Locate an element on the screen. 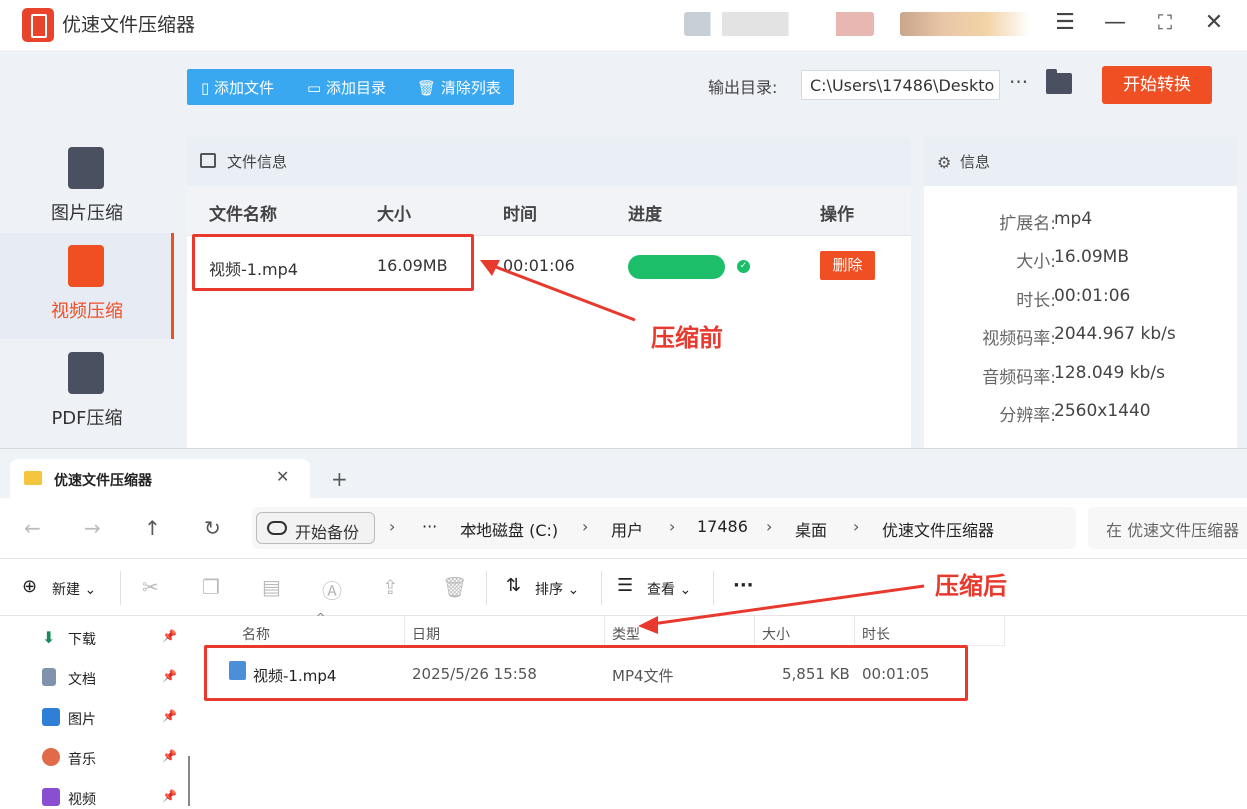 Image resolution: width=1247 pixels, height=809 pixels. clear-list-button: 🗑 清除列表 is located at coordinates (459, 87).